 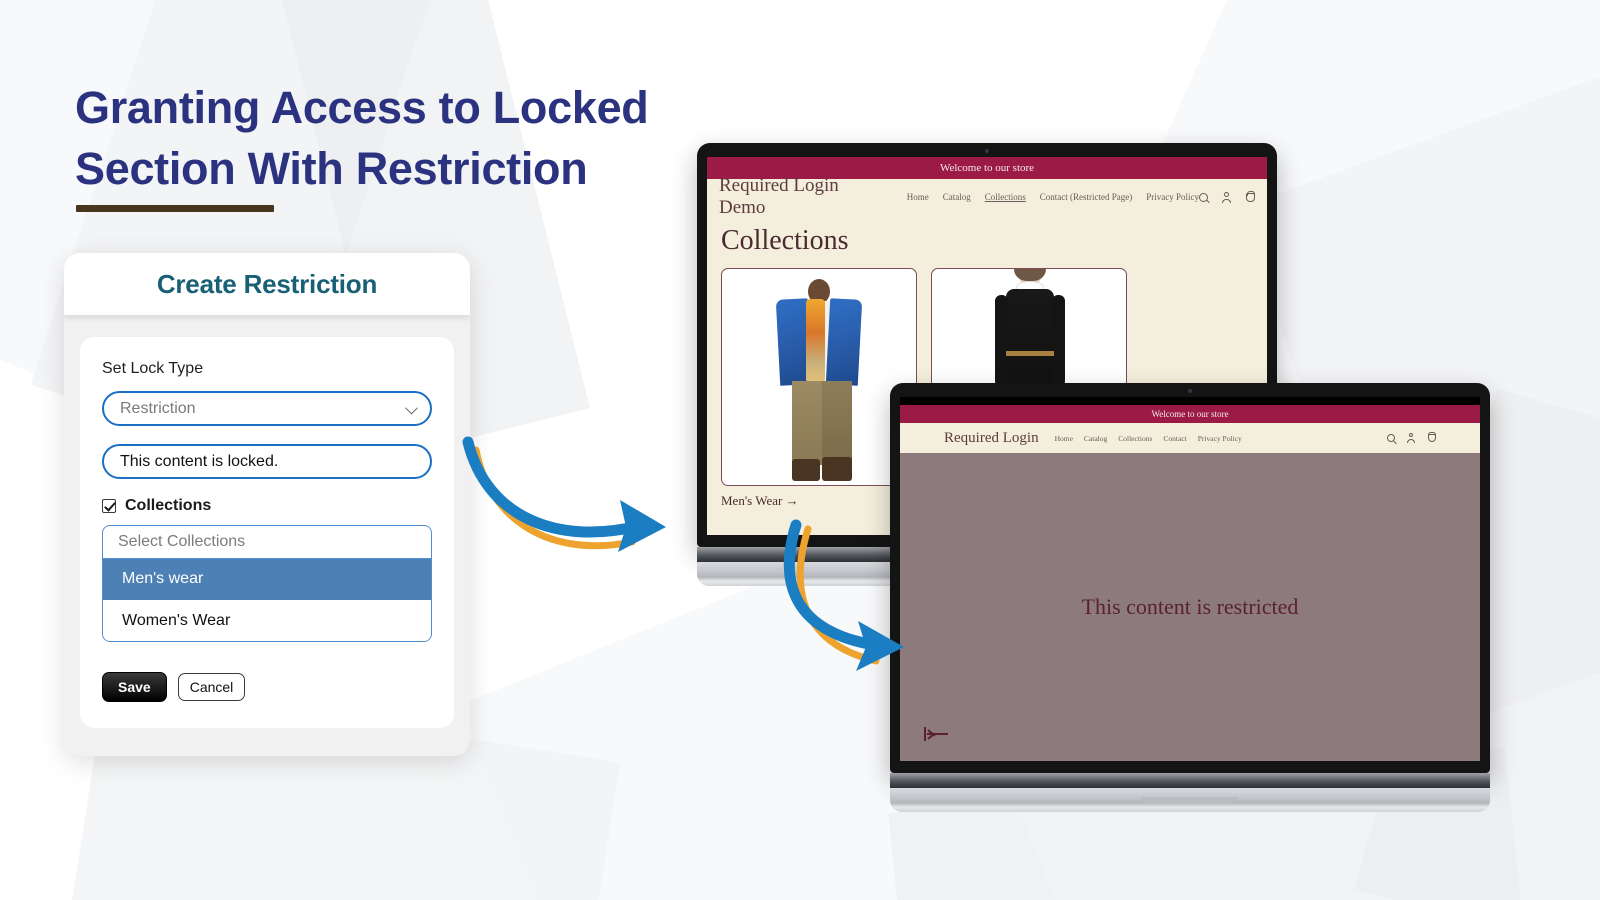 I want to click on store-brand: Required Login, so click(x=991, y=438).